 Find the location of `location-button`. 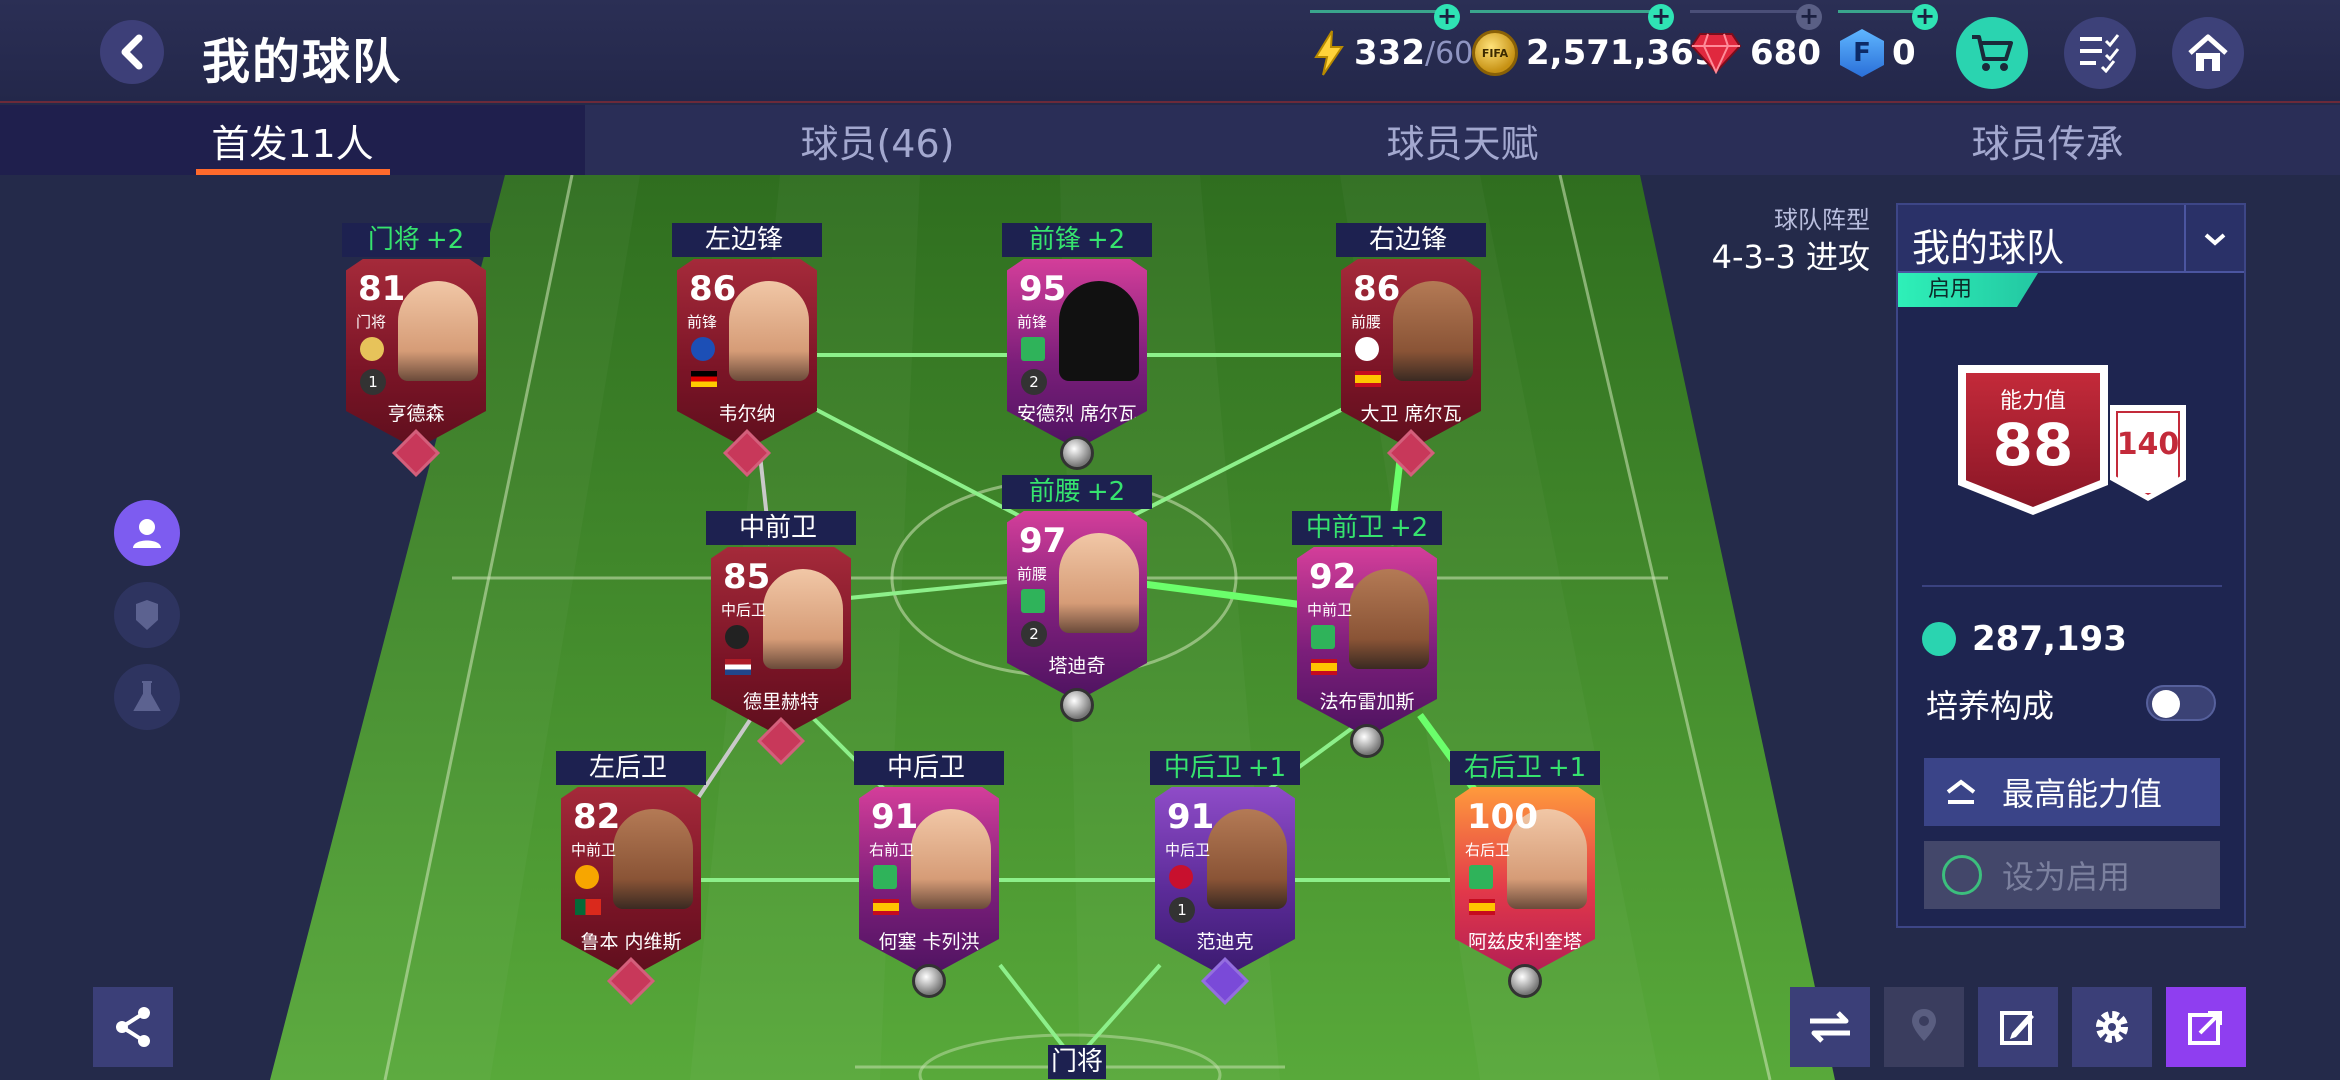

location-button is located at coordinates (1924, 1027).